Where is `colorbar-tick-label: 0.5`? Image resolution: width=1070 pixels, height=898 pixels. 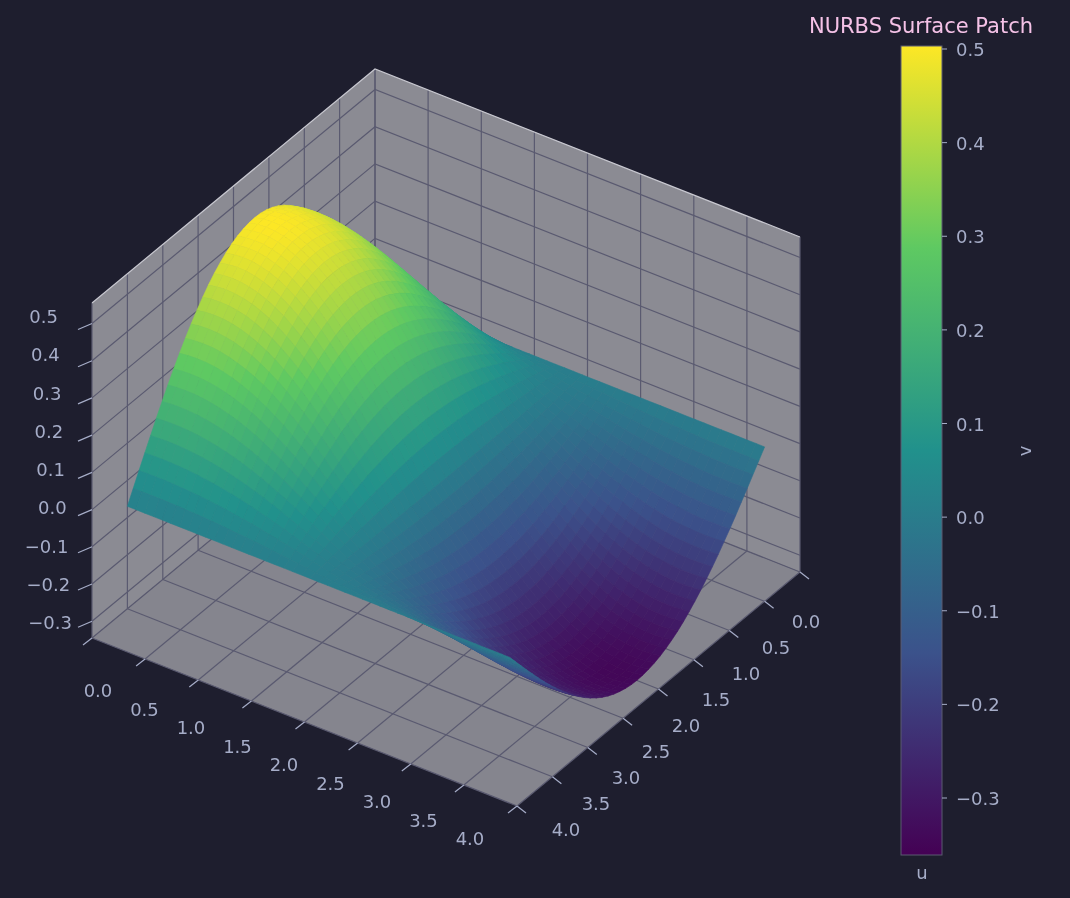 colorbar-tick-label: 0.5 is located at coordinates (970, 49).